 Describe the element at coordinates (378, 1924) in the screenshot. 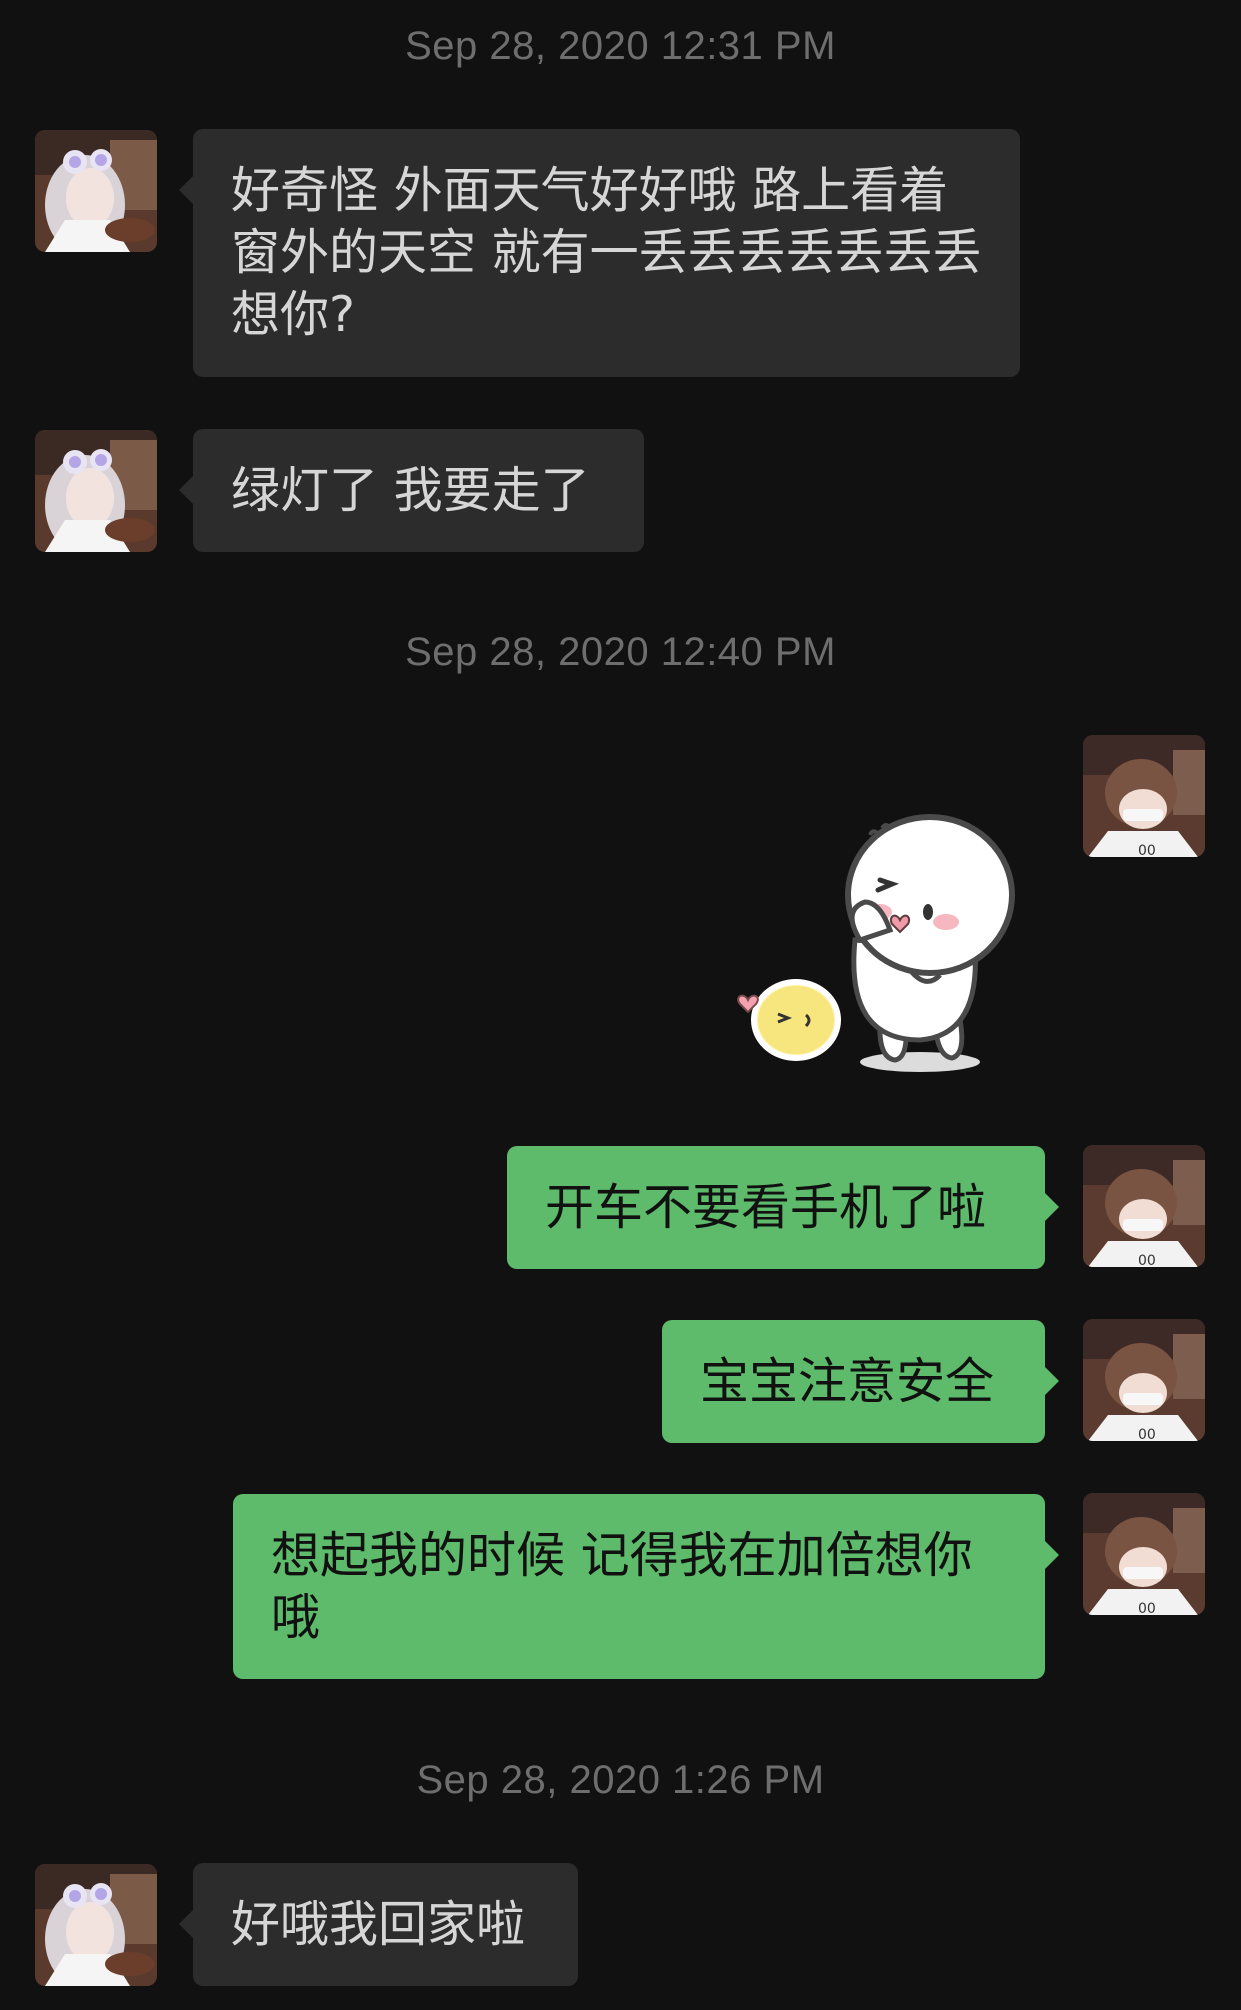

I see `message-bubble-incoming: 好哦我回家啦` at that location.